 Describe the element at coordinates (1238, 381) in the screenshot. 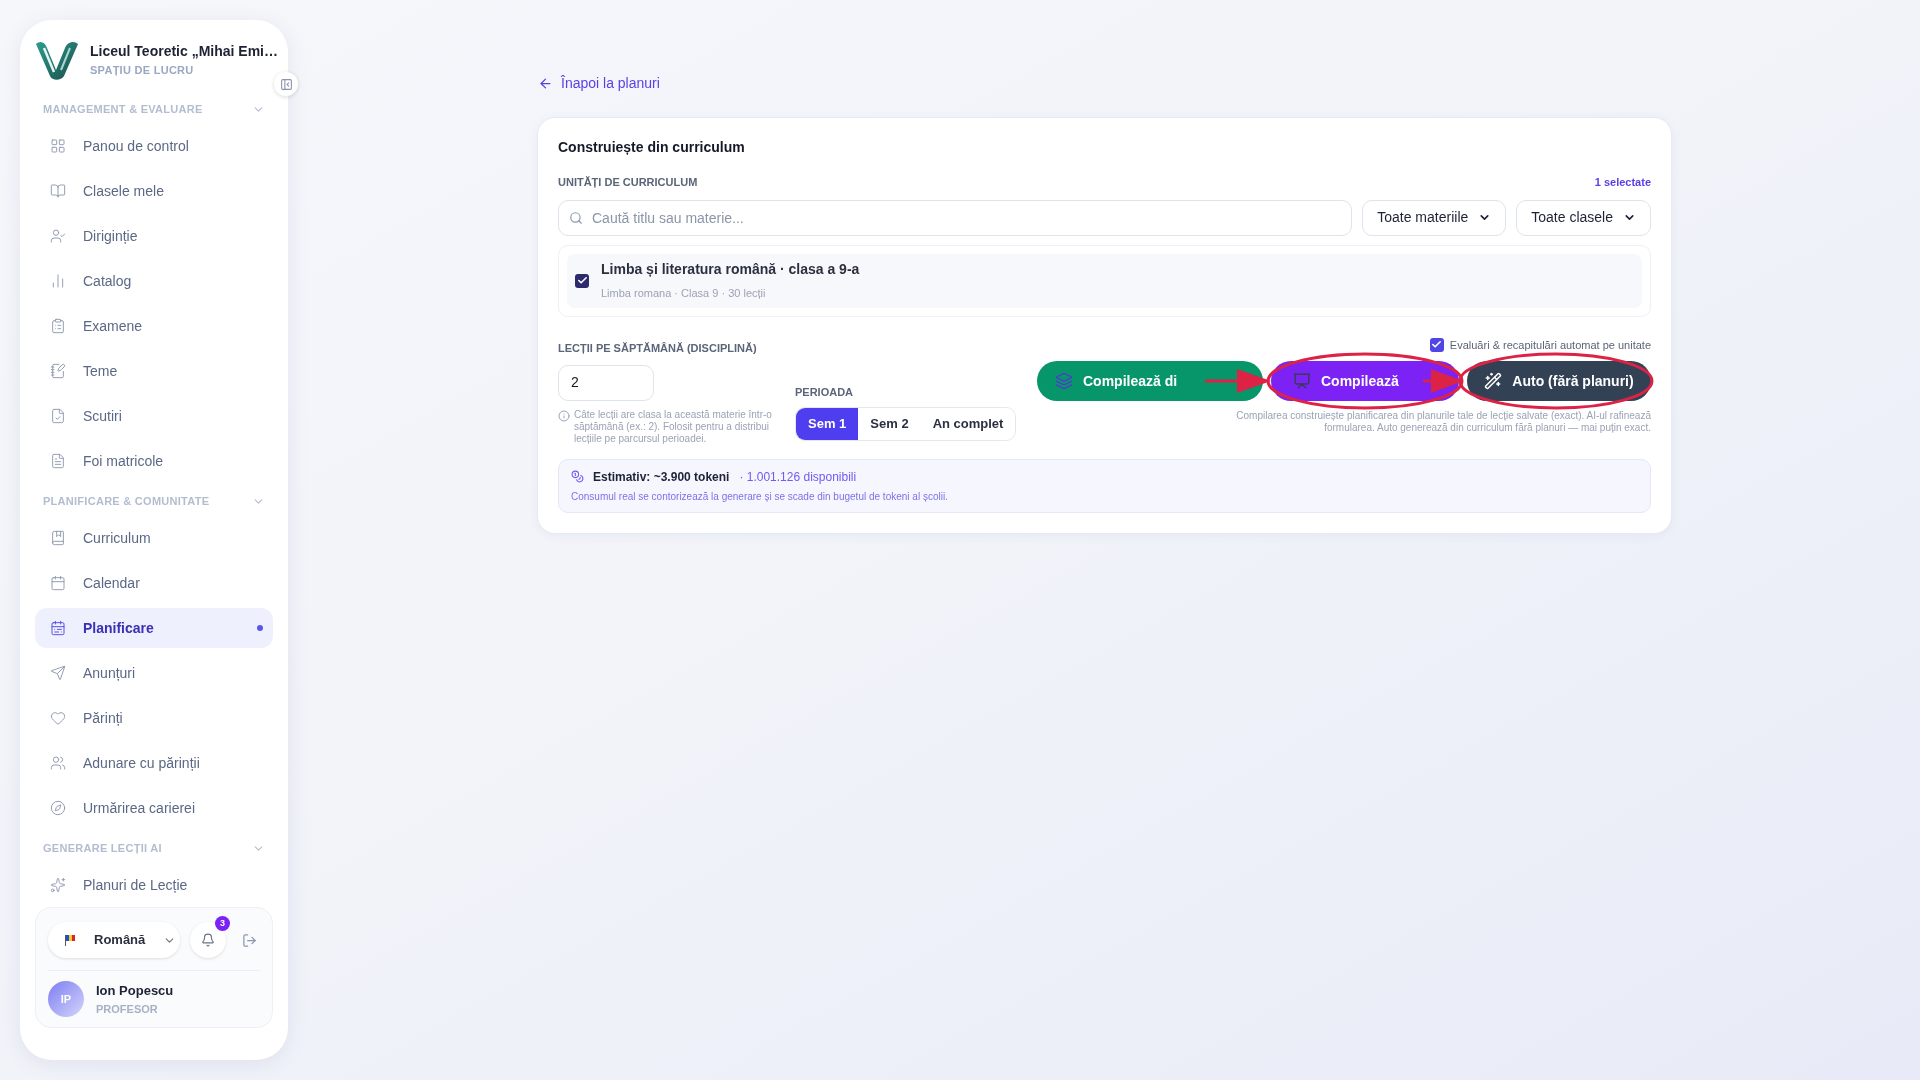

I see `annotation-arrow` at that location.